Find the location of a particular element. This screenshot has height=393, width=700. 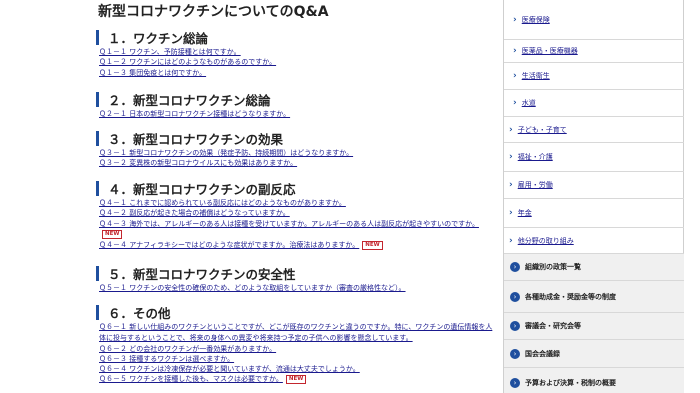

list-item: Ｑ３－２ 変異株の新型コロナウイルスにも効果はありますか。 is located at coordinates (297, 163).